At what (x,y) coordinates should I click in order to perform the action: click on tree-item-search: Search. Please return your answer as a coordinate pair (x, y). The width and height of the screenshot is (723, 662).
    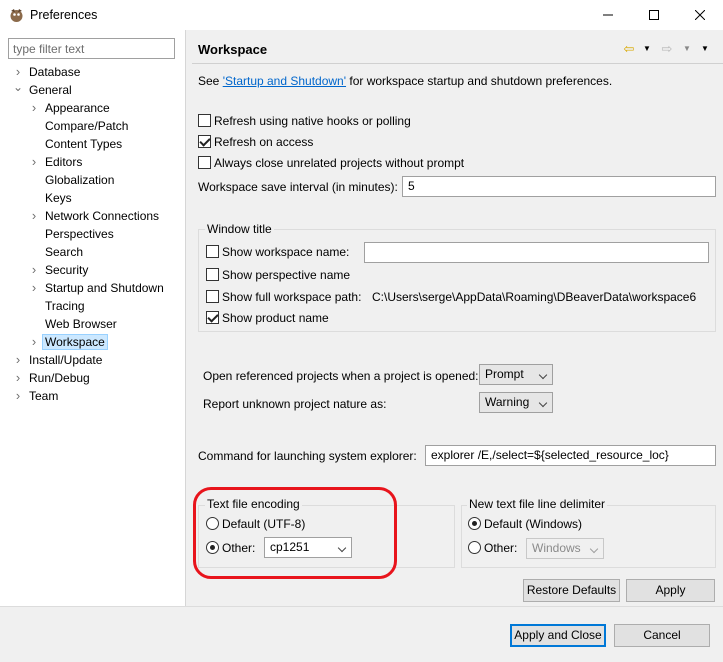
    Looking at the image, I should click on (57, 252).